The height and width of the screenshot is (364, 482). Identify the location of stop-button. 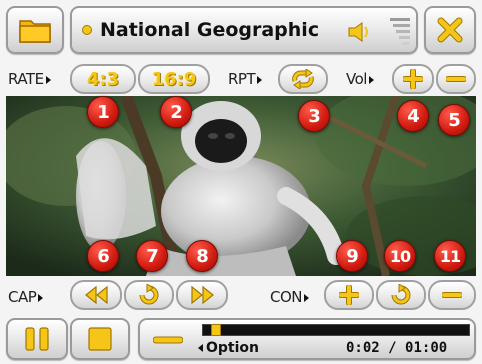
(100, 339).